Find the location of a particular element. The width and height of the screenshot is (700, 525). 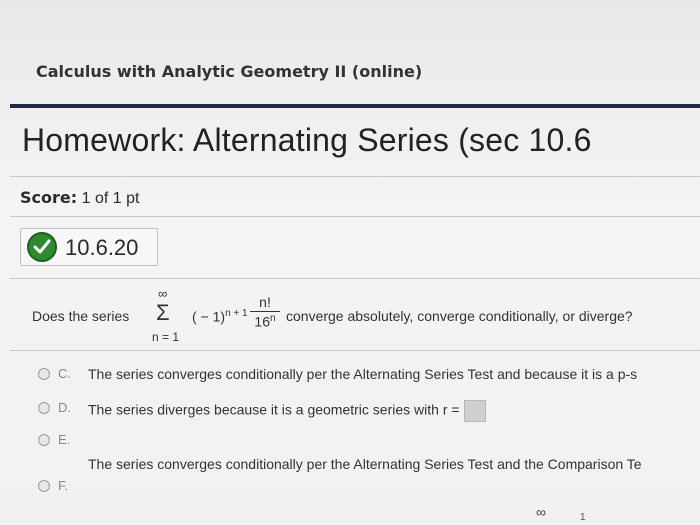

question-prefix: Does the series is located at coordinates (81, 316).